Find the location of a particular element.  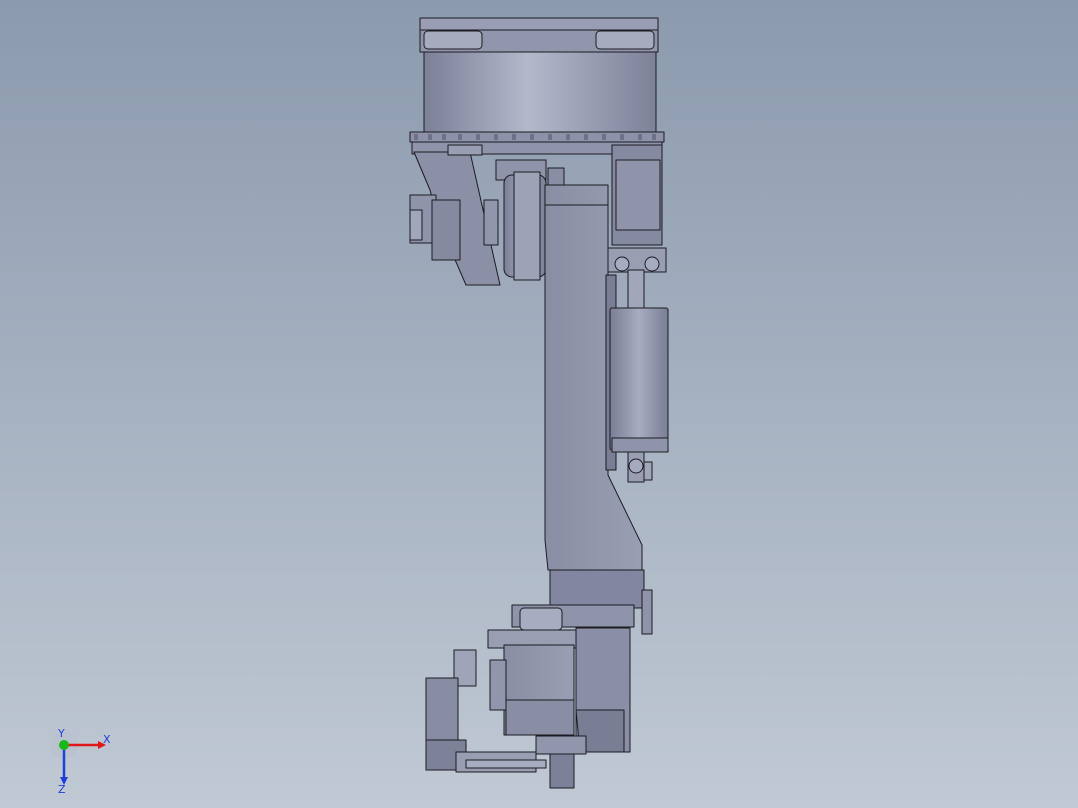

y-axis-label: Y is located at coordinates (61, 733).